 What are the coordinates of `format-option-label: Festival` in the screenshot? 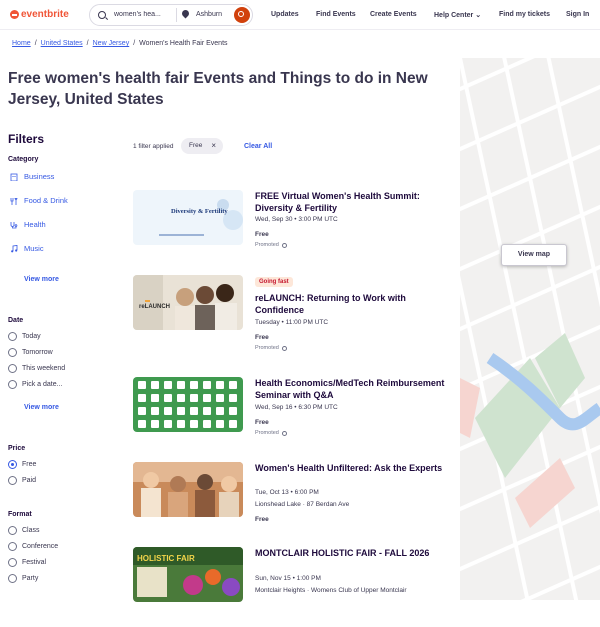 It's located at (34, 562).